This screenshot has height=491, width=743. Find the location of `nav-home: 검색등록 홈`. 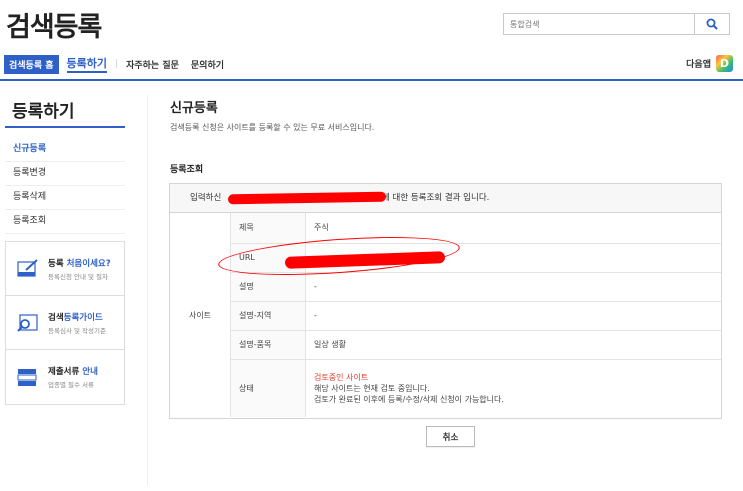

nav-home: 검색등록 홈 is located at coordinates (31, 64).